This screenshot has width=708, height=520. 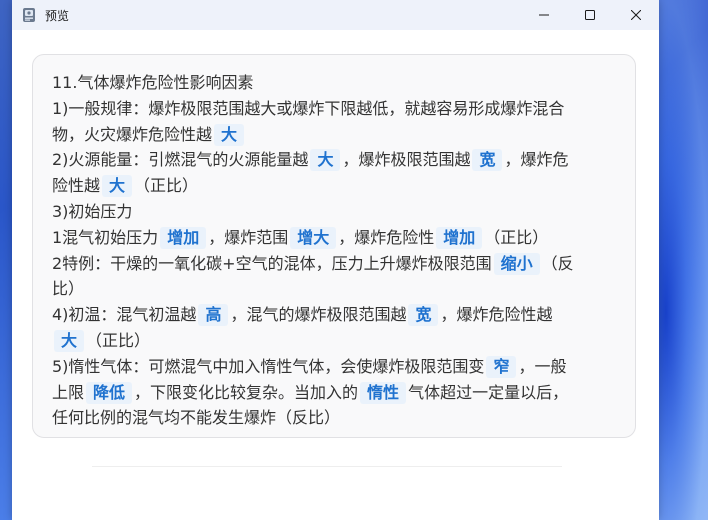 I want to click on content-heading: 11.气体爆炸危险性影响因素, so click(x=153, y=82).